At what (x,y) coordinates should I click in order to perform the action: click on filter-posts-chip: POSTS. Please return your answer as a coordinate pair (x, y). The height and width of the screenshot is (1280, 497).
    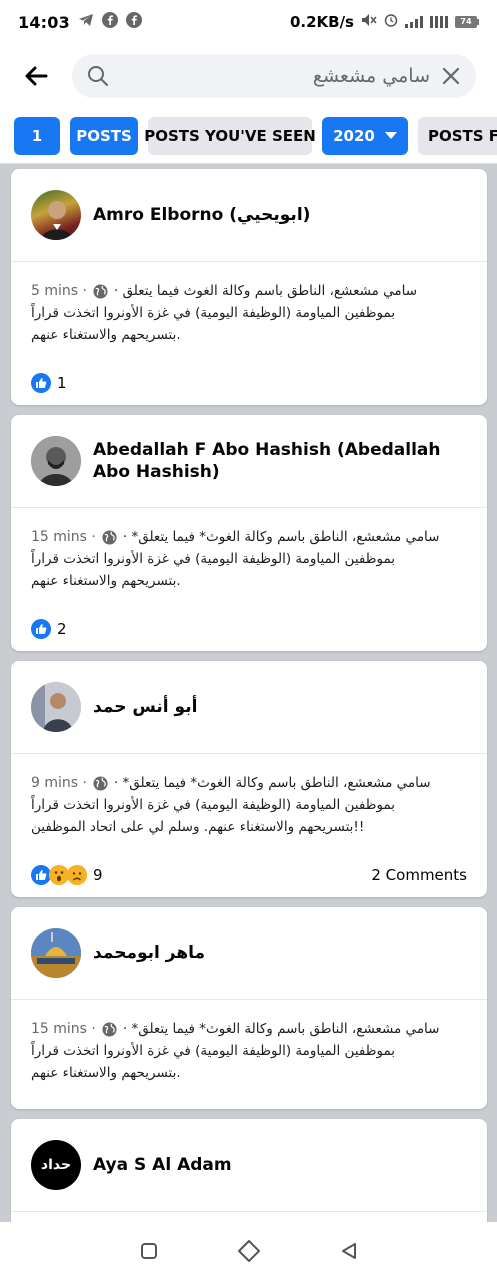
    Looking at the image, I should click on (104, 135).